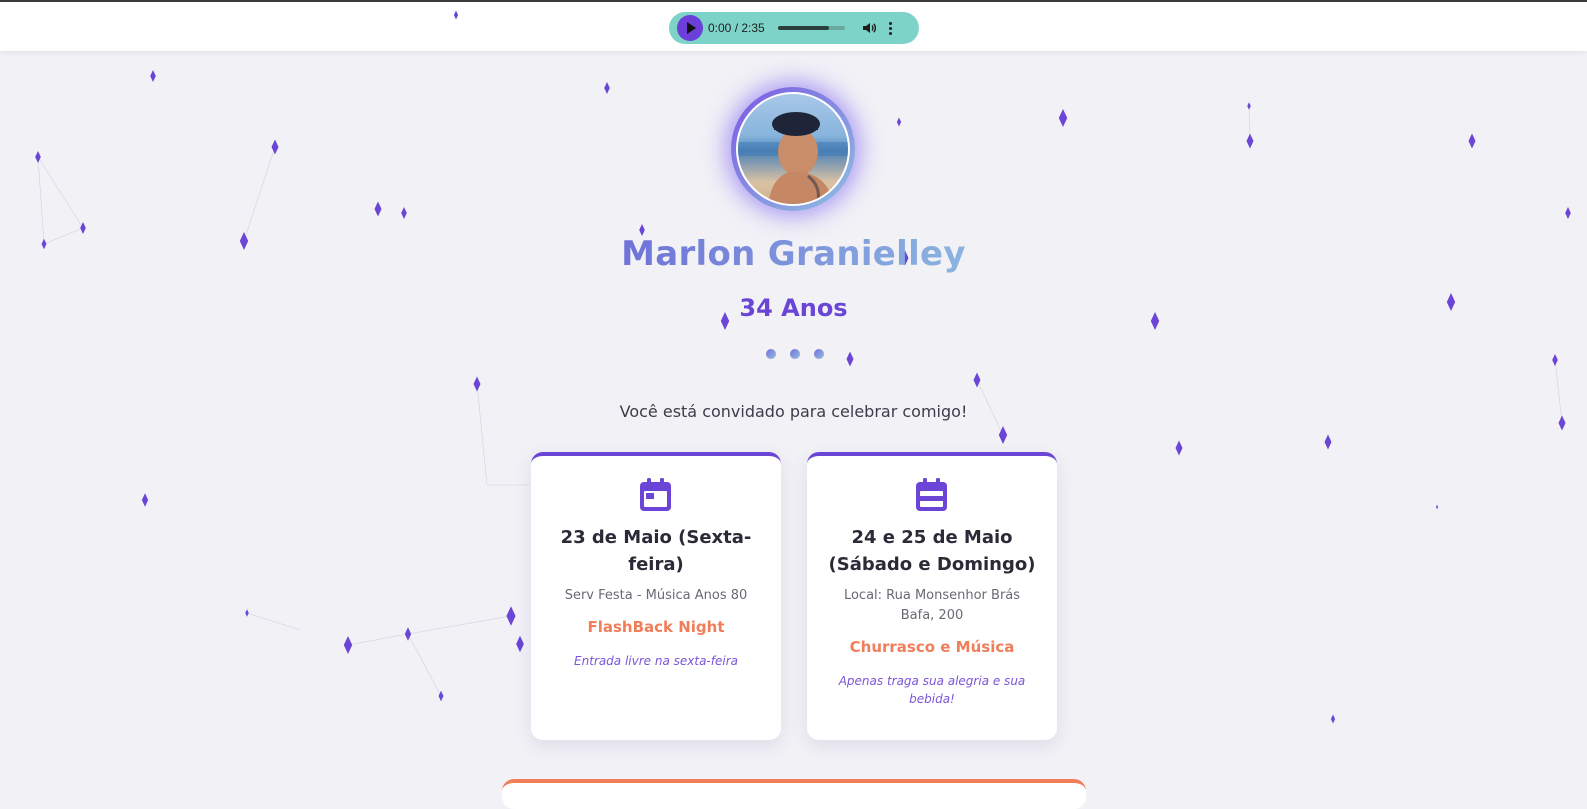 The height and width of the screenshot is (809, 1587). I want to click on event-name: FlashBack Night, so click(656, 627).